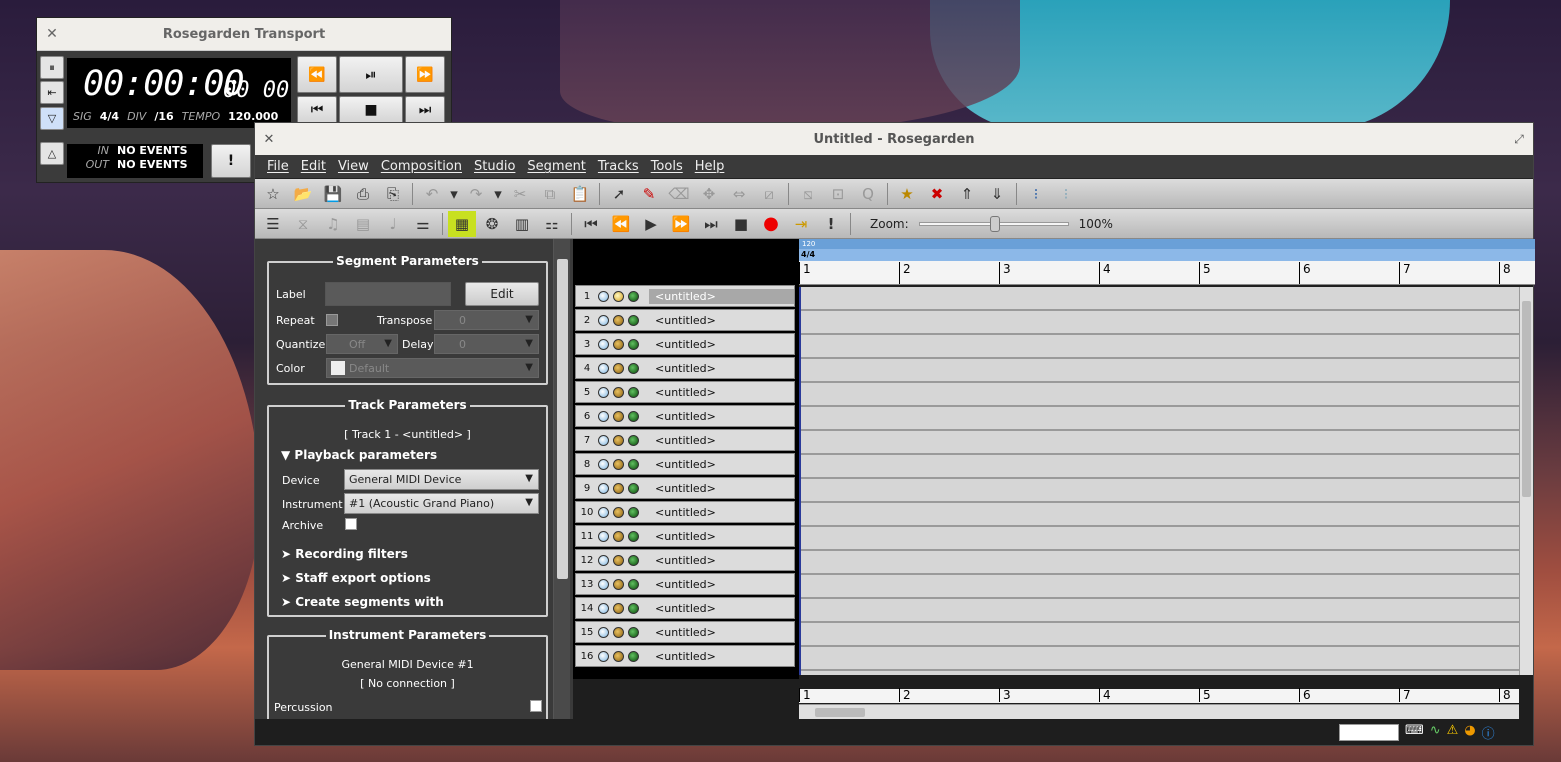  What do you see at coordinates (333, 194) in the screenshot?
I see `save-icon: 💾` at bounding box center [333, 194].